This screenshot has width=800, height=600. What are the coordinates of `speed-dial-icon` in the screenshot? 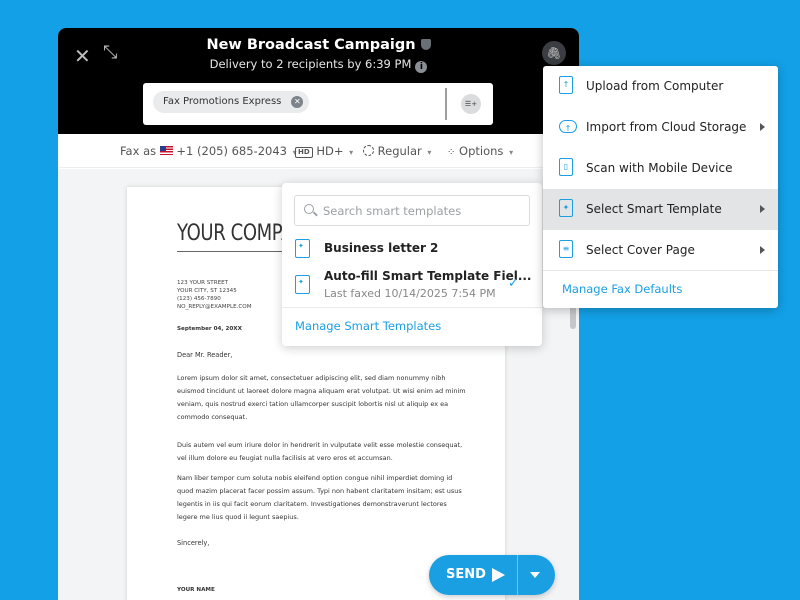 It's located at (368, 150).